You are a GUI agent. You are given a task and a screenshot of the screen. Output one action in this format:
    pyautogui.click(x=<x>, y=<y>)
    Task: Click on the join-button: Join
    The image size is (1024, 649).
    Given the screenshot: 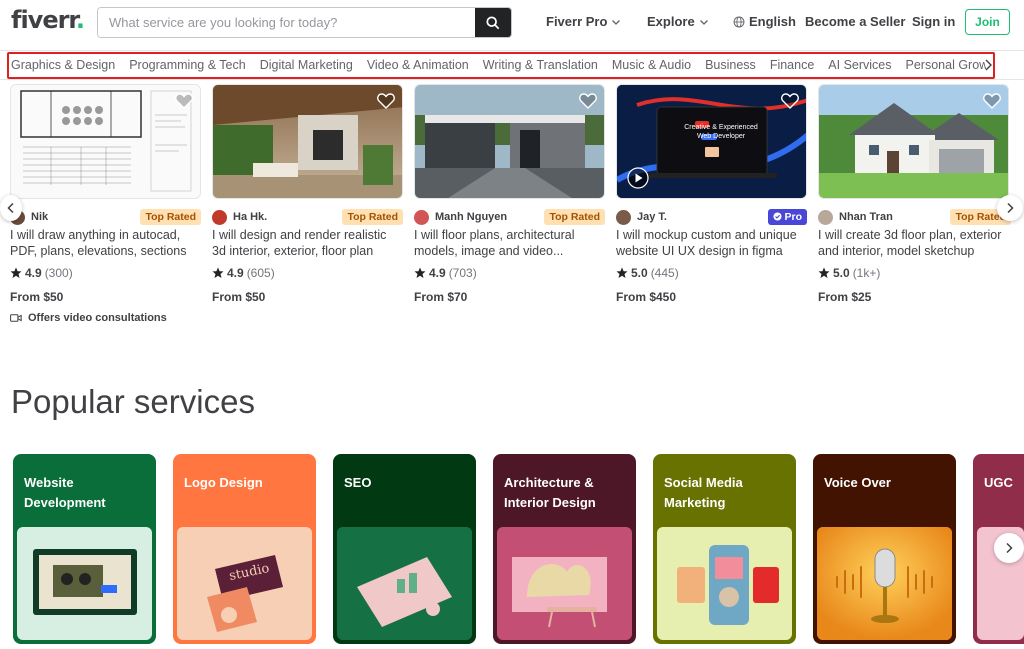 What is the action you would take?
    pyautogui.click(x=987, y=22)
    